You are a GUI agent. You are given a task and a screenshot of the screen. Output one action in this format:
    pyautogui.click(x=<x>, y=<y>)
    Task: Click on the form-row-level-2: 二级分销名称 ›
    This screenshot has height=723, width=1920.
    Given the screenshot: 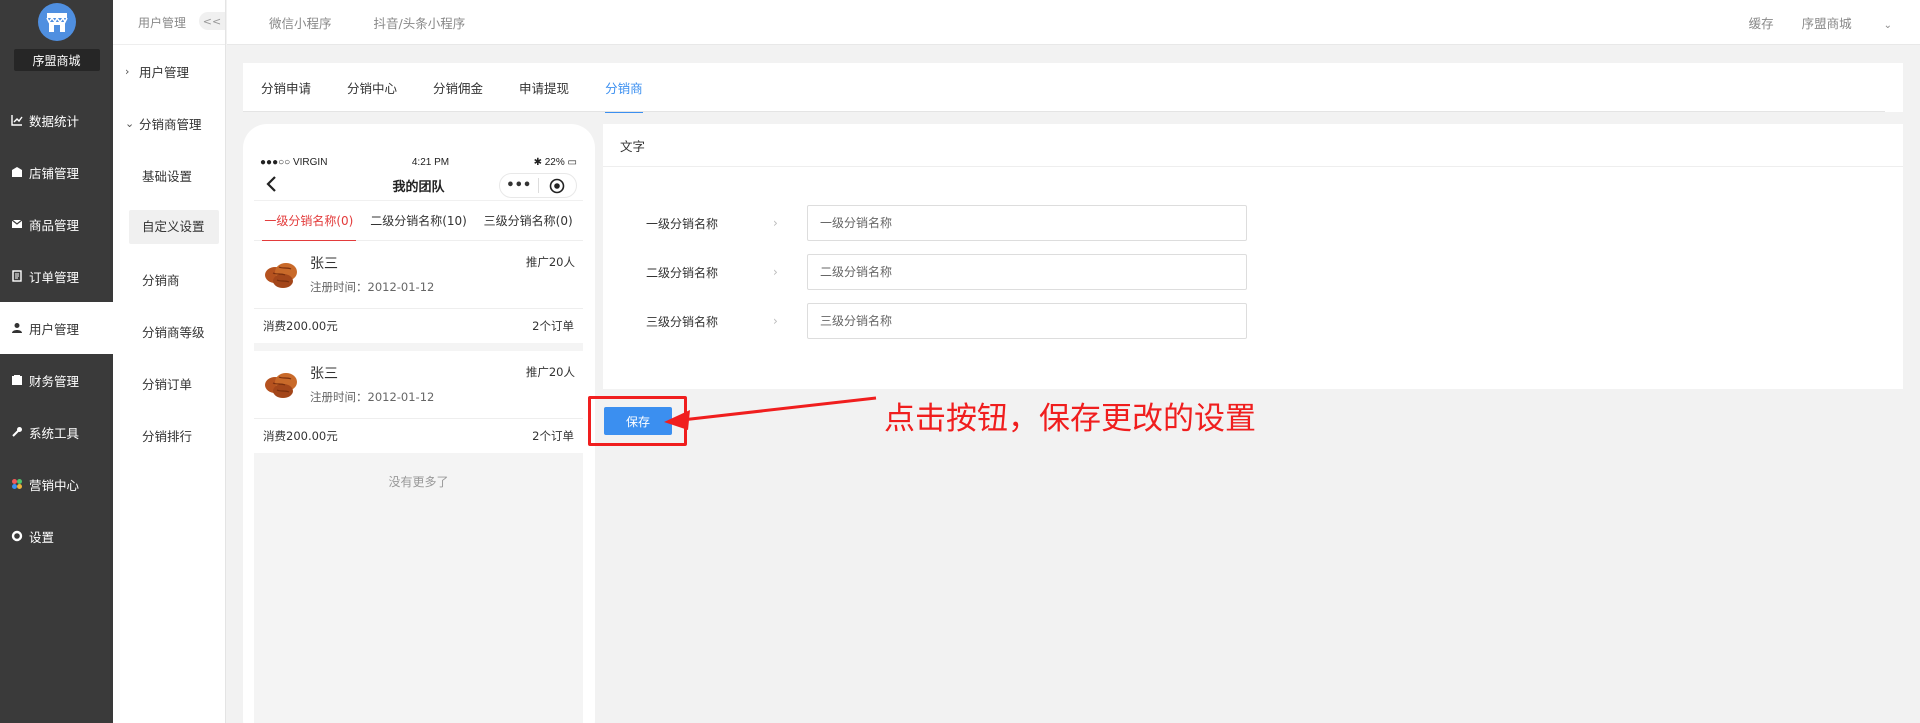 What is the action you would take?
    pyautogui.click(x=1253, y=272)
    